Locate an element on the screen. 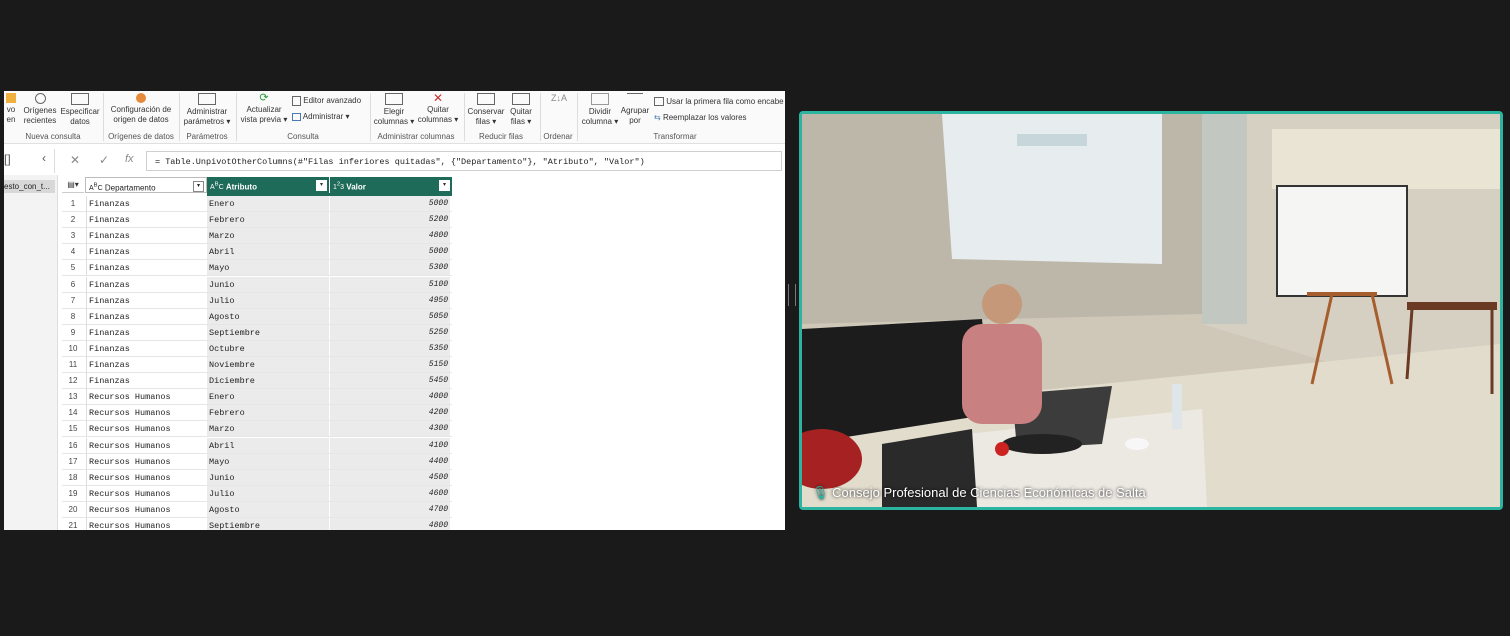 This screenshot has width=1510, height=636. table-row: 6 Finanzas Junio 5100 is located at coordinates (257, 284).